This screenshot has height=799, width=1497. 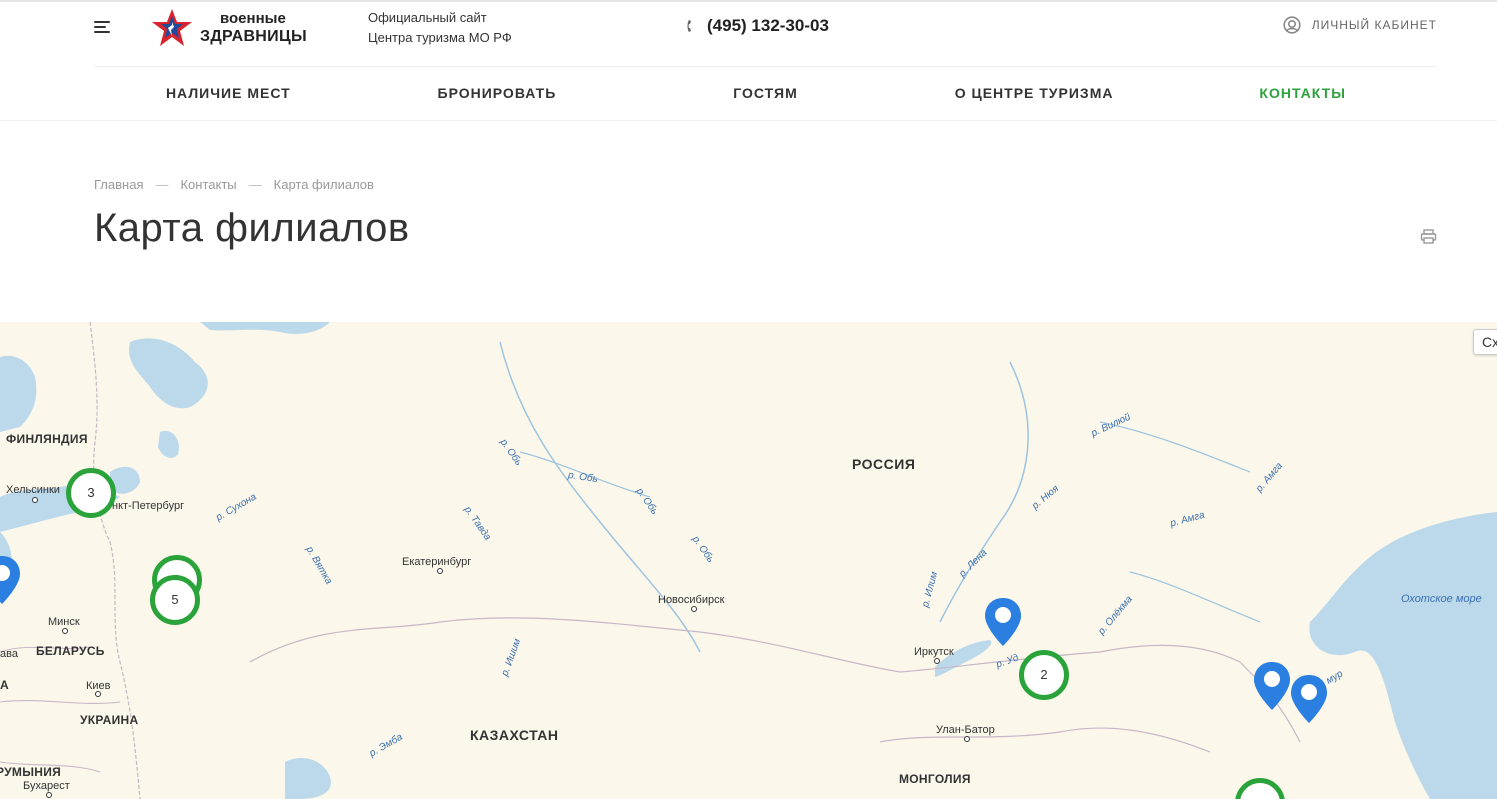 What do you see at coordinates (884, 464) in the screenshot?
I see `label-russia: РОССИЯ` at bounding box center [884, 464].